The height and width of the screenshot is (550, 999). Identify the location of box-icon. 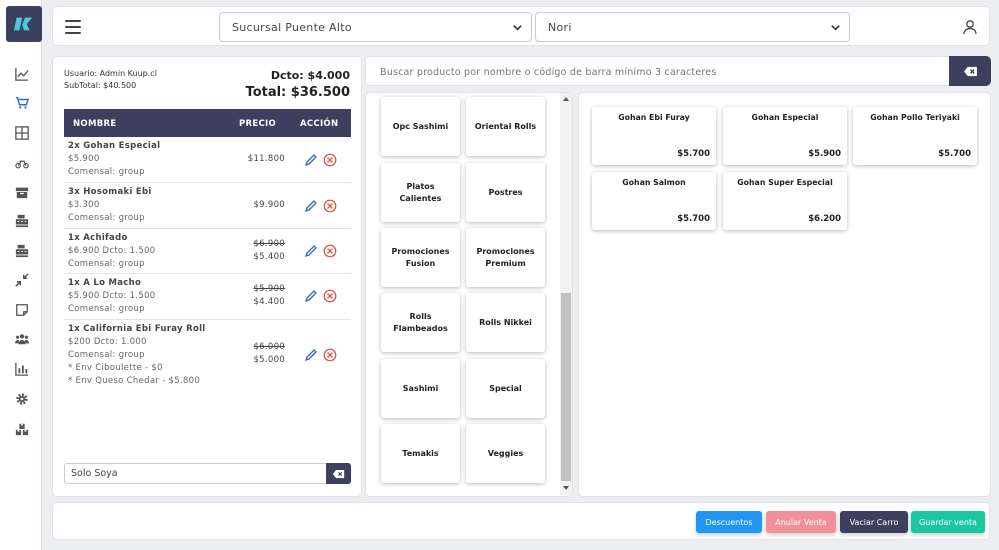
(22, 192).